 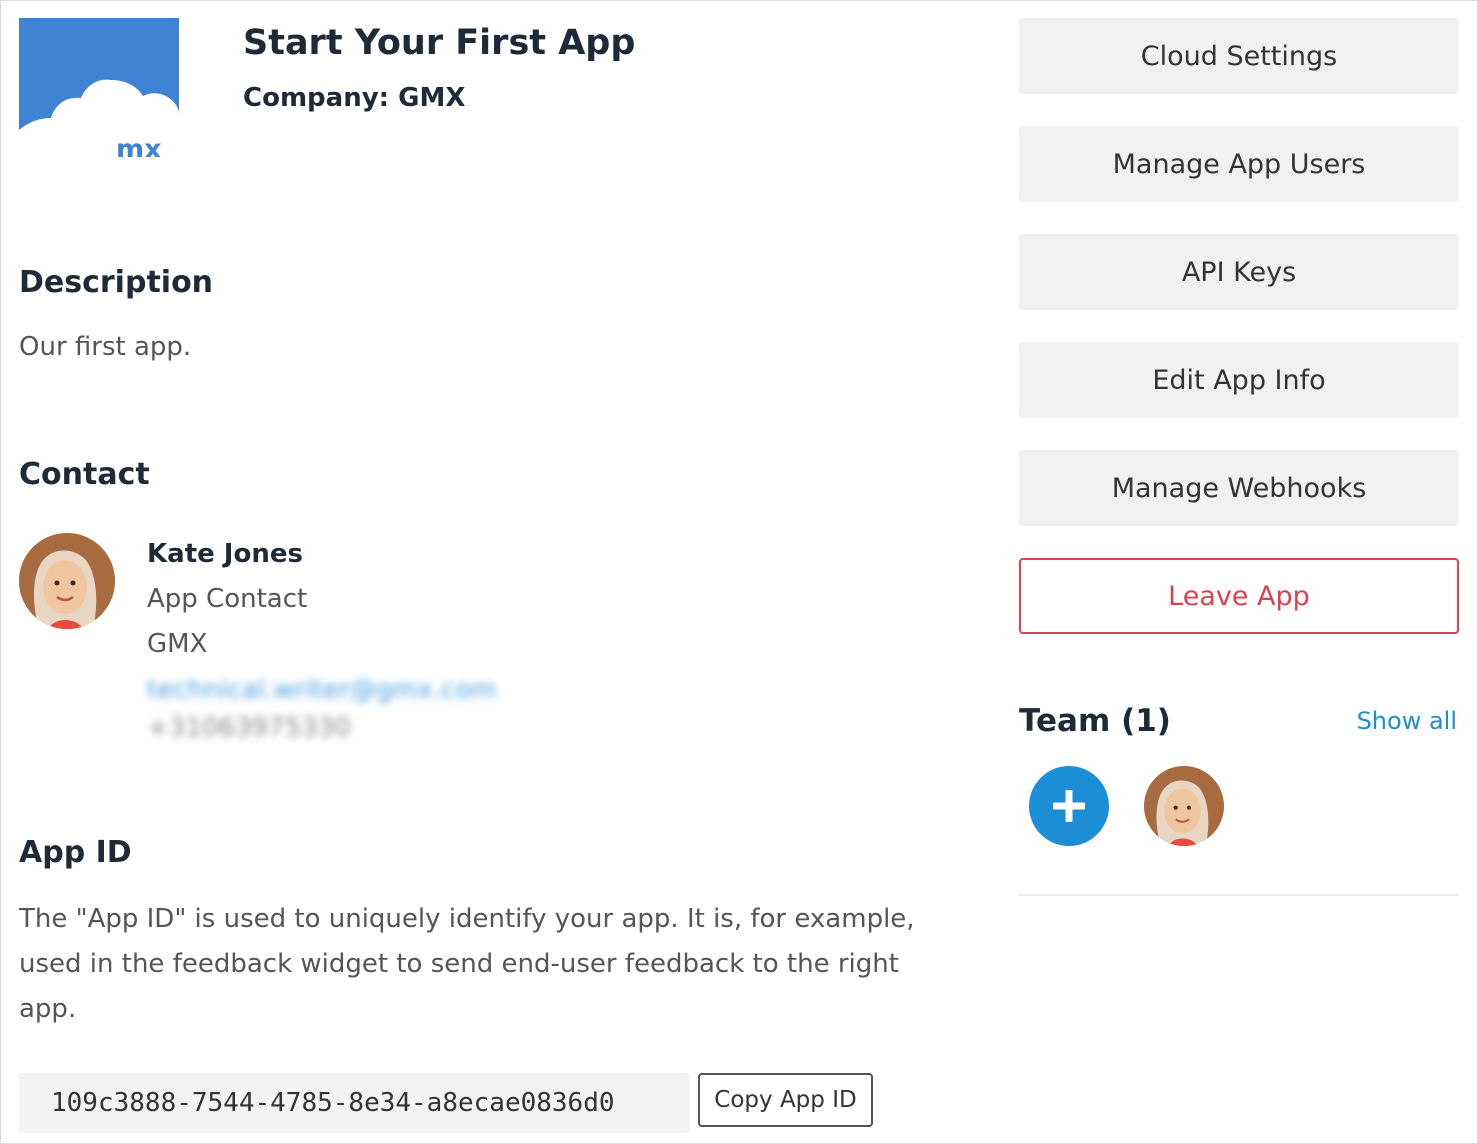 I want to click on add-team-member-button, so click(x=1069, y=806).